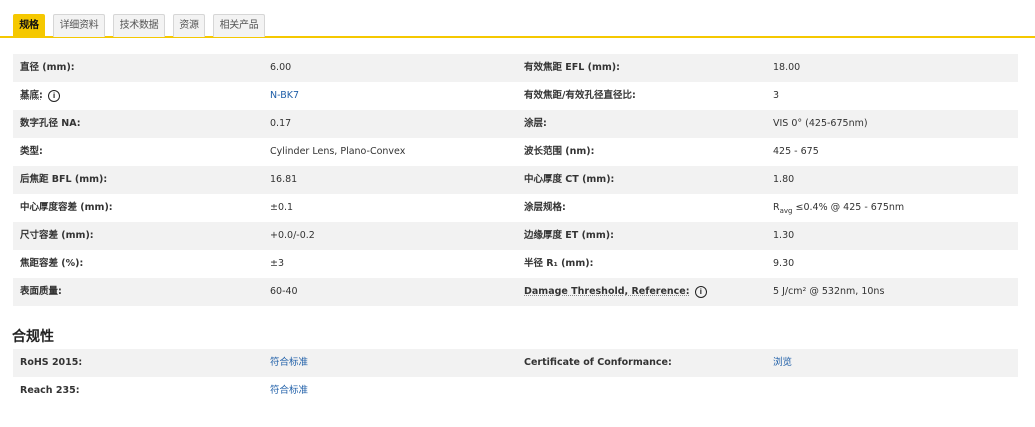 This screenshot has width=1035, height=427. I want to click on spec-value: VIS 0° (425-675nm), so click(820, 123).